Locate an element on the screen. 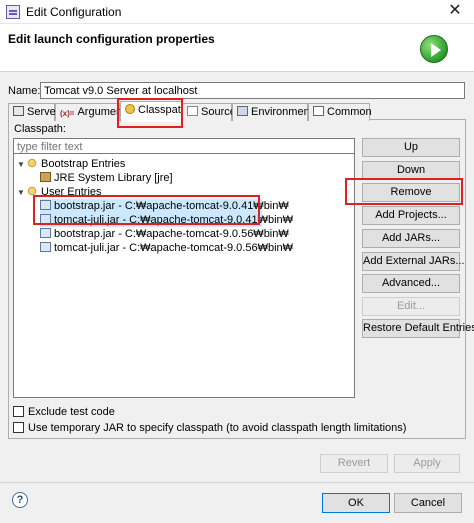 The width and height of the screenshot is (474, 523). tab-server: Server is located at coordinates (33, 112).